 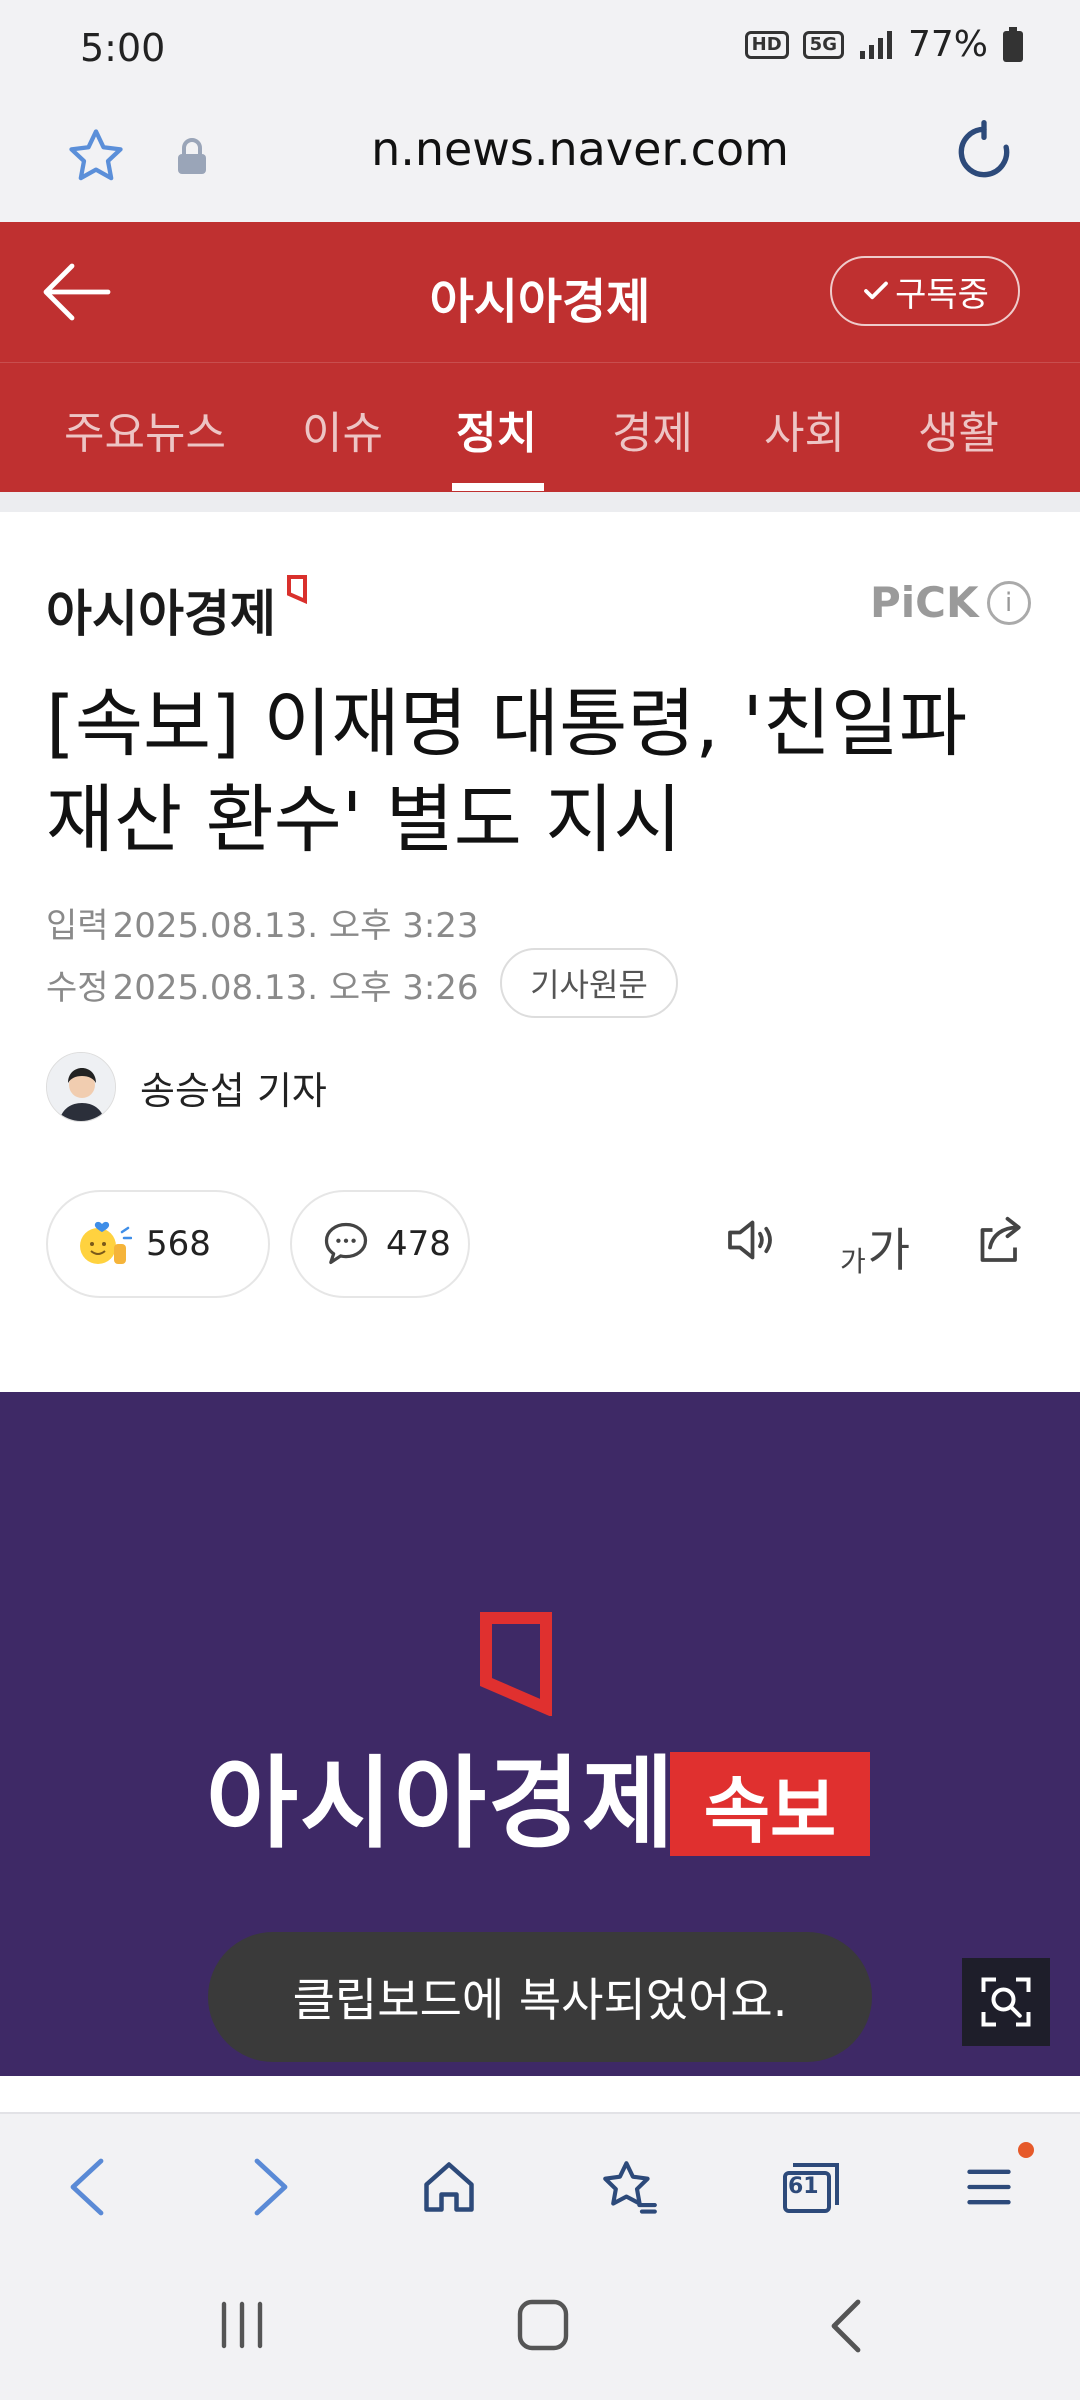 I want to click on speaker-icon, so click(x=750, y=1240).